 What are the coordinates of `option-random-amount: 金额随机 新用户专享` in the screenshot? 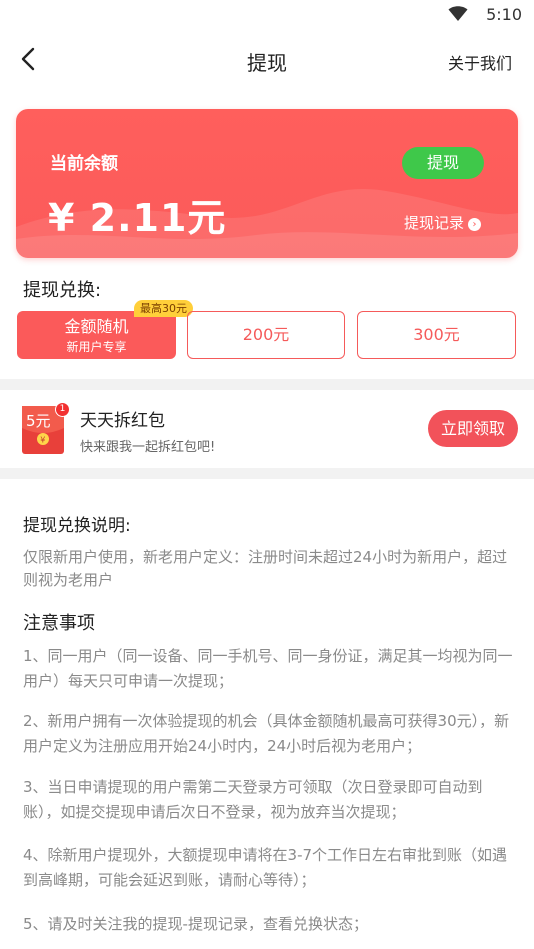 It's located at (96, 335).